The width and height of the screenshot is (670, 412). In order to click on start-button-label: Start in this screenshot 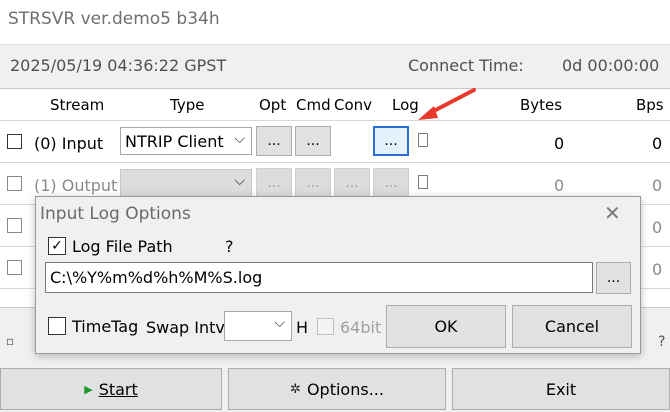, I will do `click(118, 389)`.